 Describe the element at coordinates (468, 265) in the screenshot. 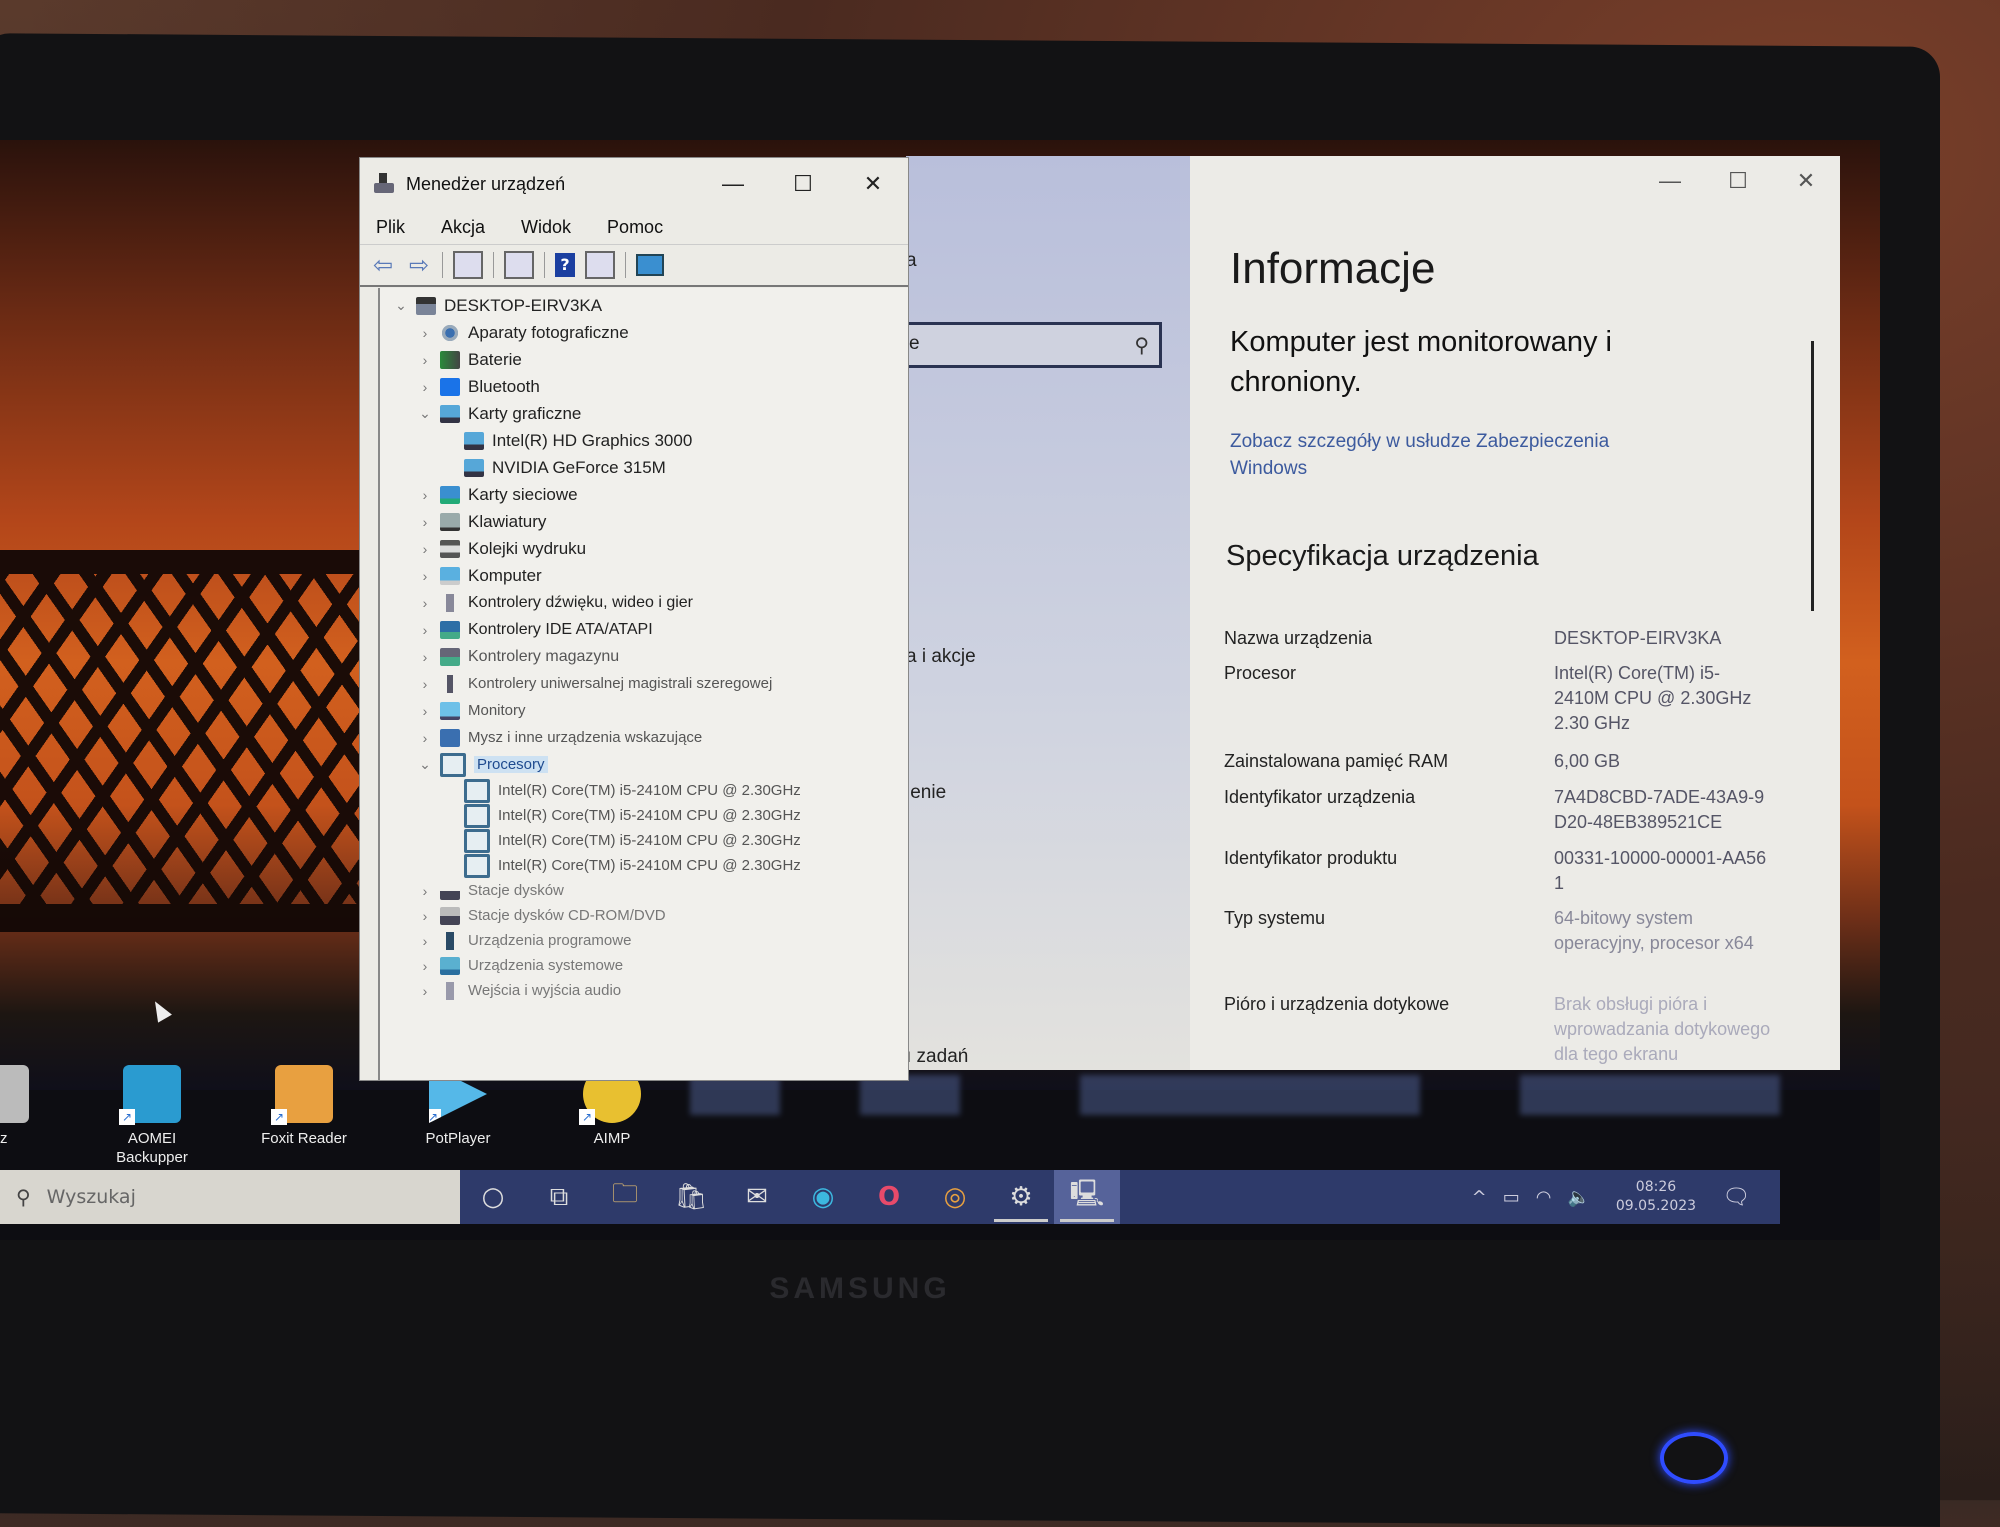

I see `console-tree-icon` at that location.